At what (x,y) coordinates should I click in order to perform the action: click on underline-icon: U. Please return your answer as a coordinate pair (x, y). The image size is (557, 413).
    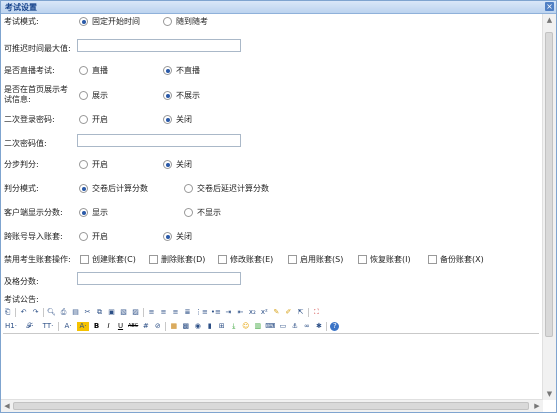
    Looking at the image, I should click on (120, 326).